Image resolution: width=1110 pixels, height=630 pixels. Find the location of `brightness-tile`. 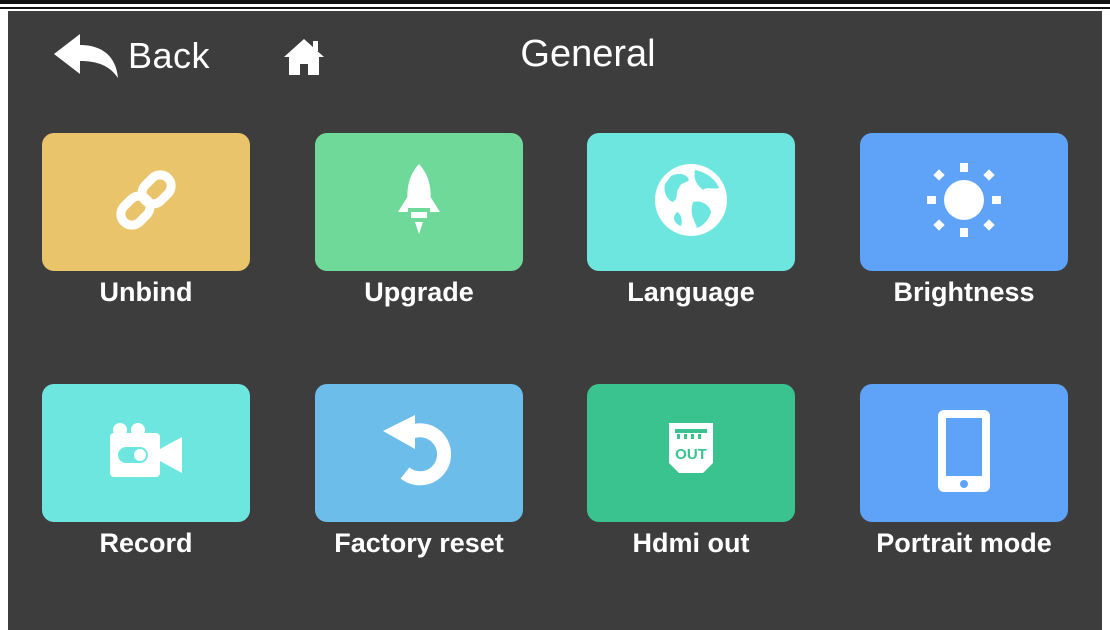

brightness-tile is located at coordinates (964, 202).